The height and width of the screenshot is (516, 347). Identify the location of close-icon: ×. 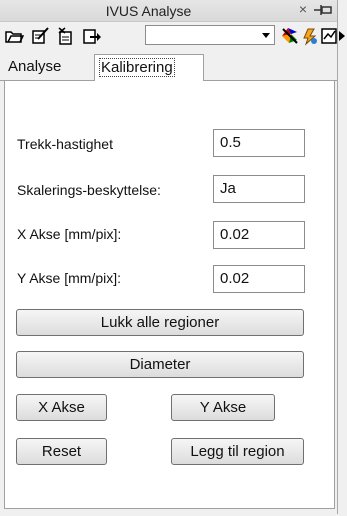
(303, 9).